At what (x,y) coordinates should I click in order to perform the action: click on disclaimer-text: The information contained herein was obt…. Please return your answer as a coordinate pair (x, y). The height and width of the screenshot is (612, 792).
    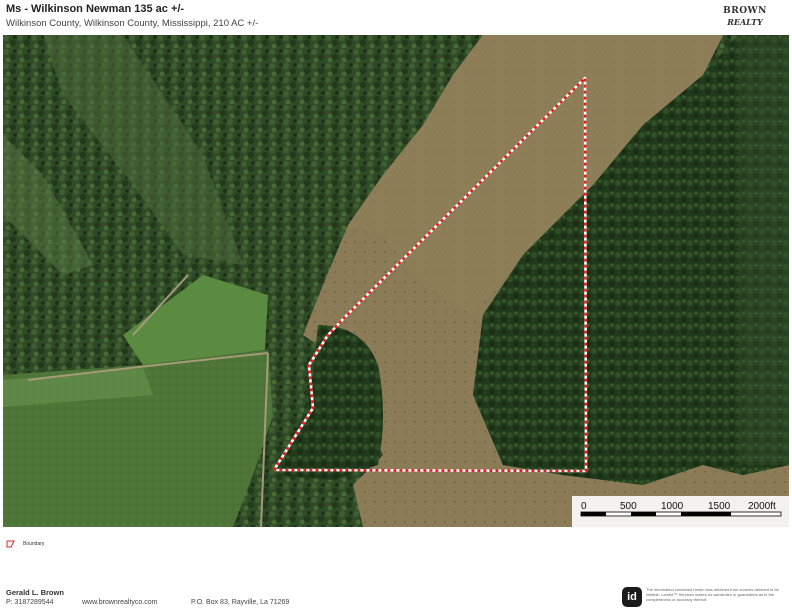
    Looking at the image, I should click on (712, 594).